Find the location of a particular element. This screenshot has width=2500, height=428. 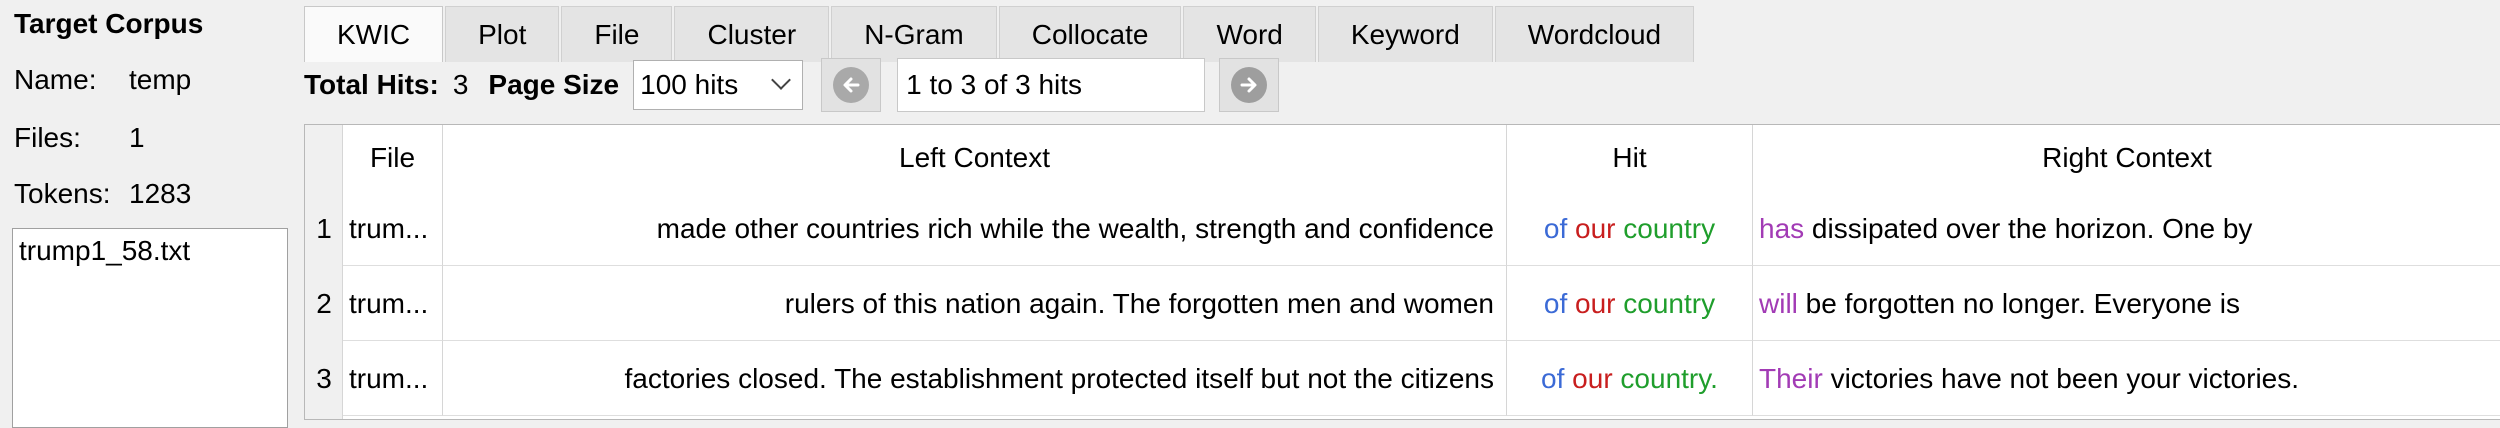

hit-cell: of our country. is located at coordinates (1630, 378).